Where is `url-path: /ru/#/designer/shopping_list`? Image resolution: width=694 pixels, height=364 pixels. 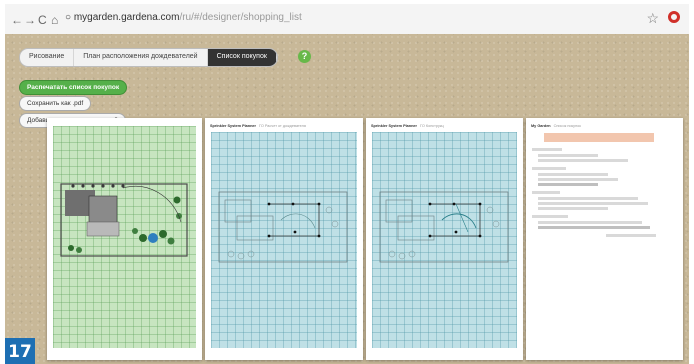
url-path: /ru/#/designer/shopping_list is located at coordinates (240, 17).